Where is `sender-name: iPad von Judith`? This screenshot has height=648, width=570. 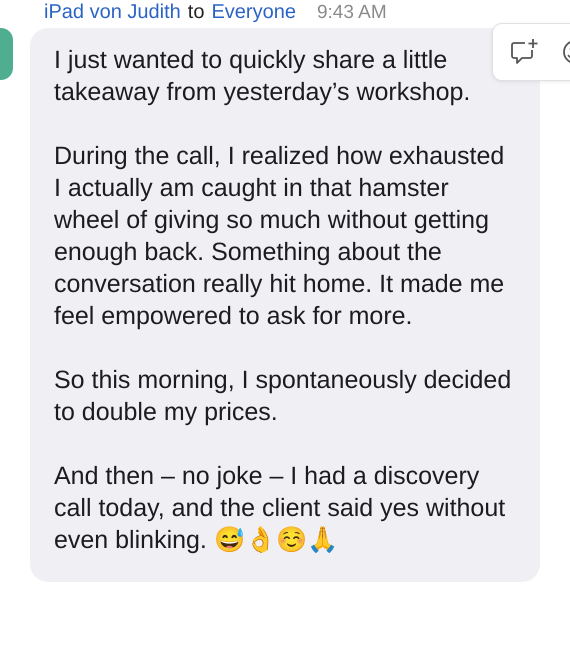
sender-name: iPad von Judith is located at coordinates (112, 12).